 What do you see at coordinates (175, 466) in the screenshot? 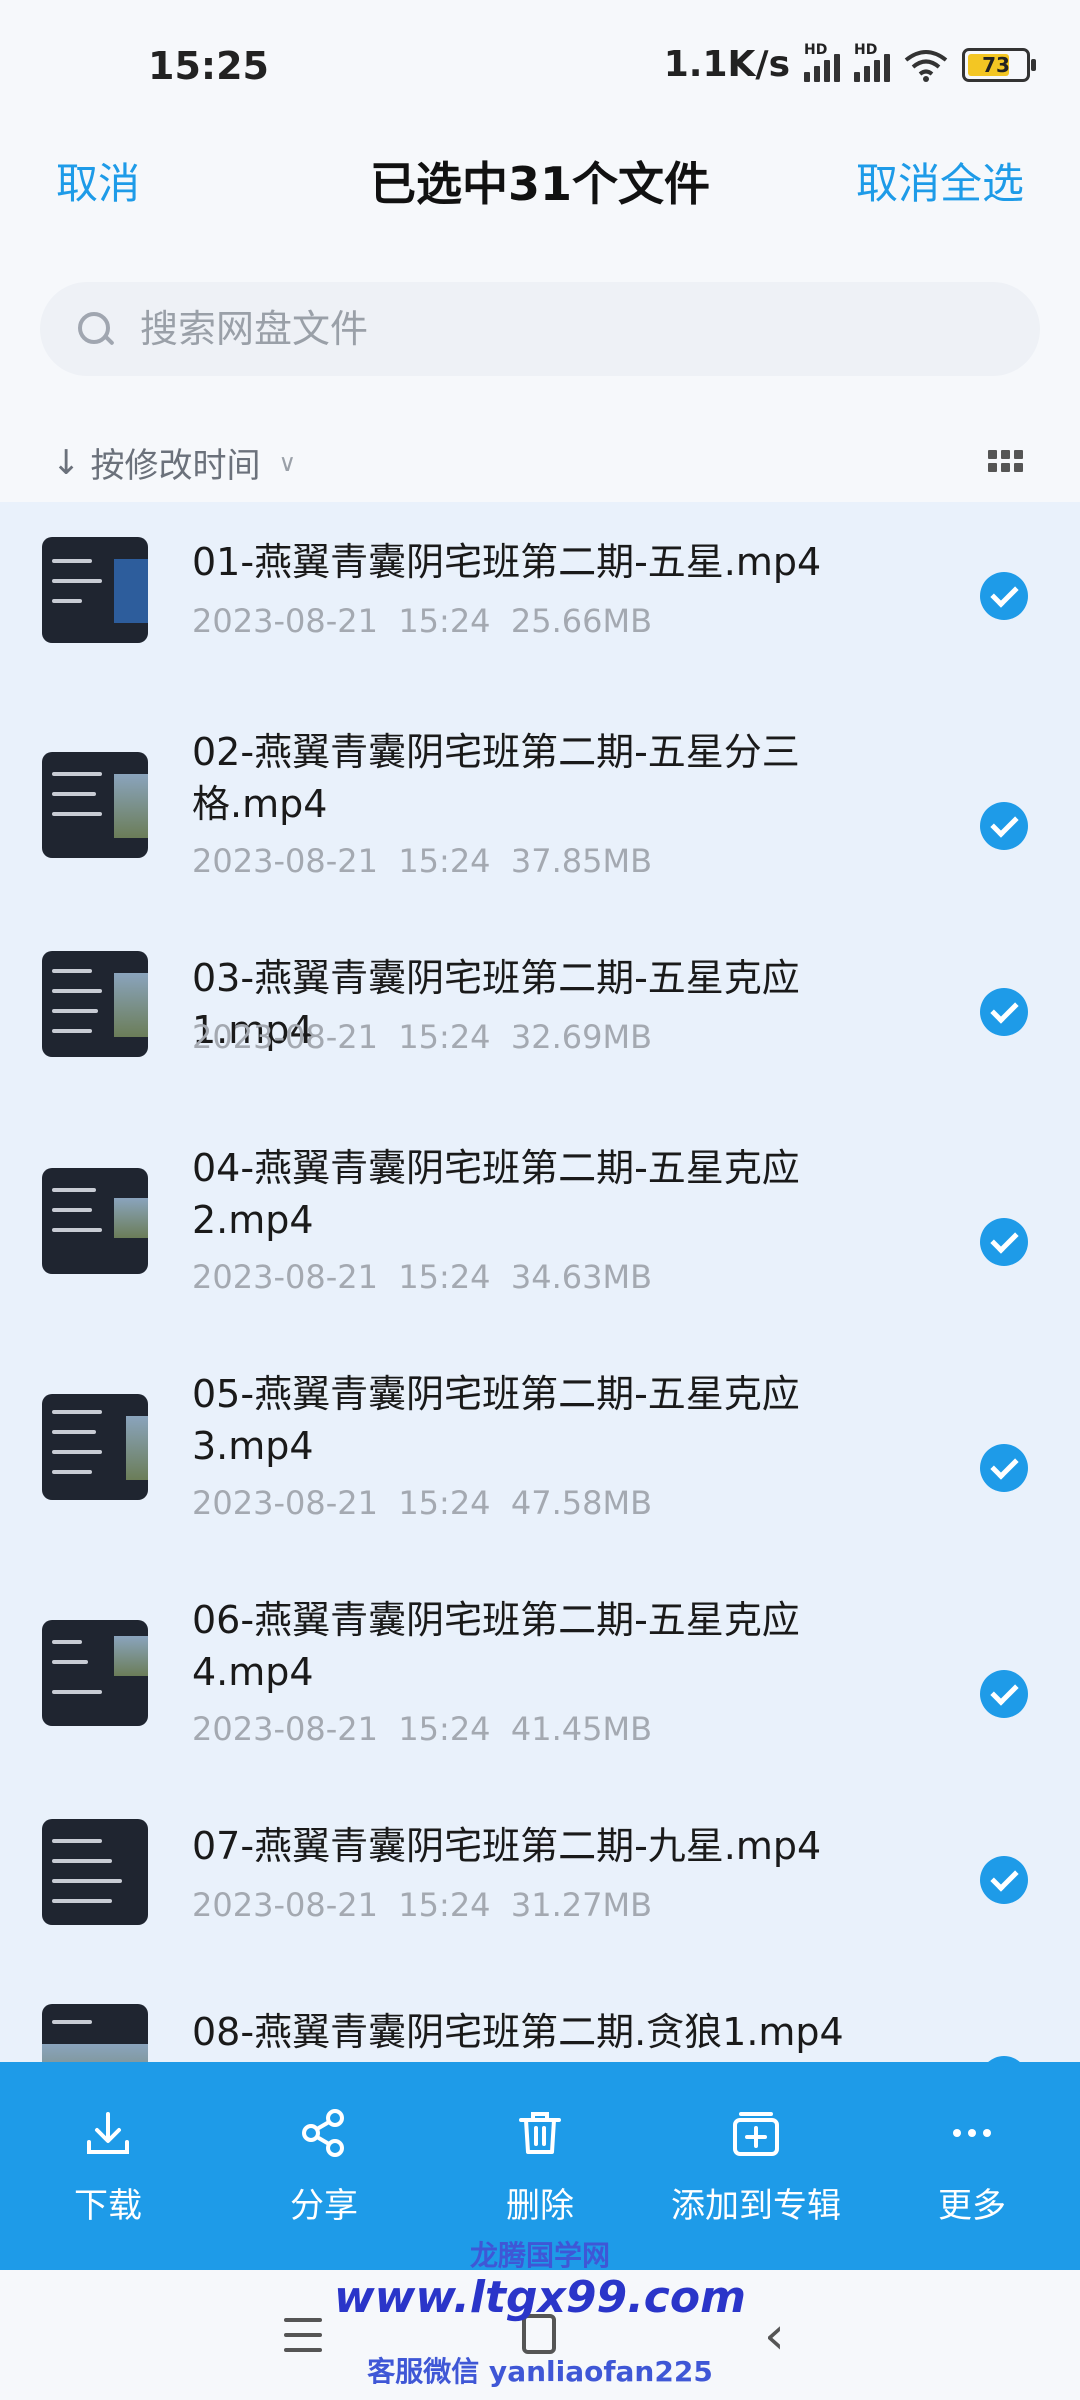
I see `sort-label: 按修改时间` at bounding box center [175, 466].